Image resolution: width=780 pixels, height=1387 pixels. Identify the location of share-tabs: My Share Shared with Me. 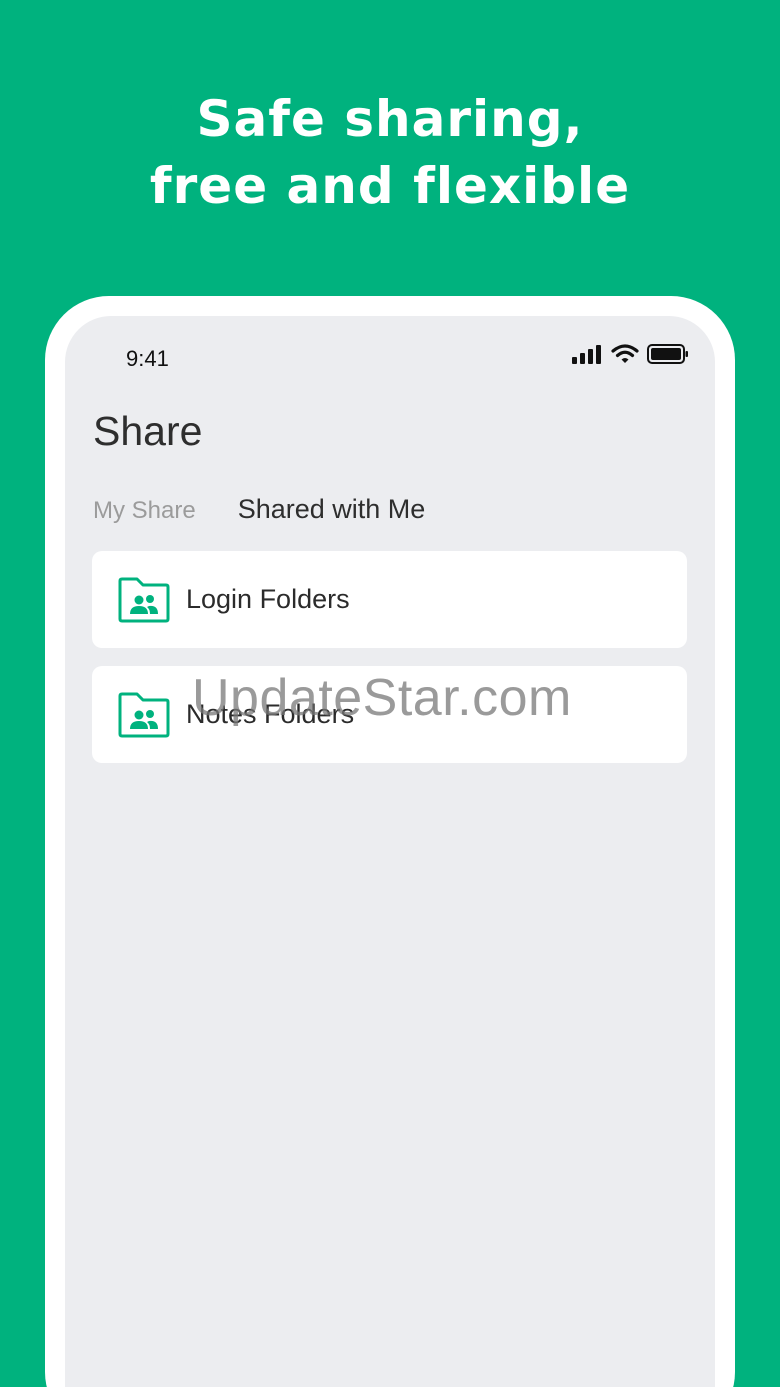
(259, 509).